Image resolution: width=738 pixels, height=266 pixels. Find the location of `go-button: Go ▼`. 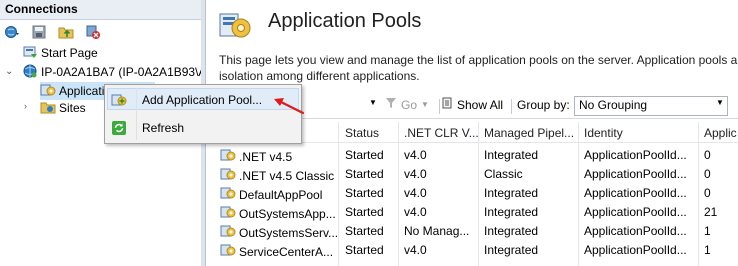

go-button: Go ▼ is located at coordinates (407, 104).